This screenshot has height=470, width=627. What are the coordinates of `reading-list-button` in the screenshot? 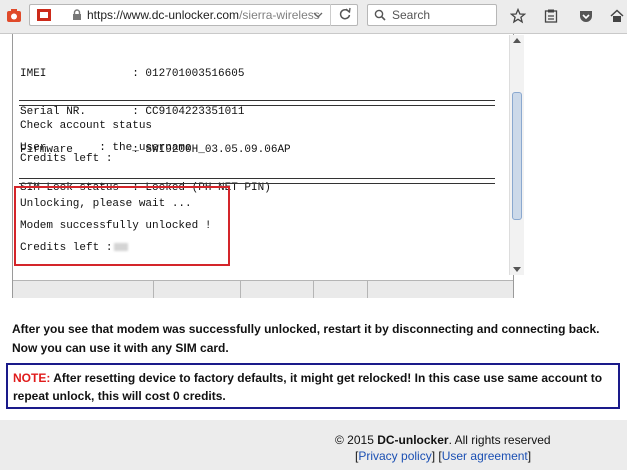 It's located at (551, 16).